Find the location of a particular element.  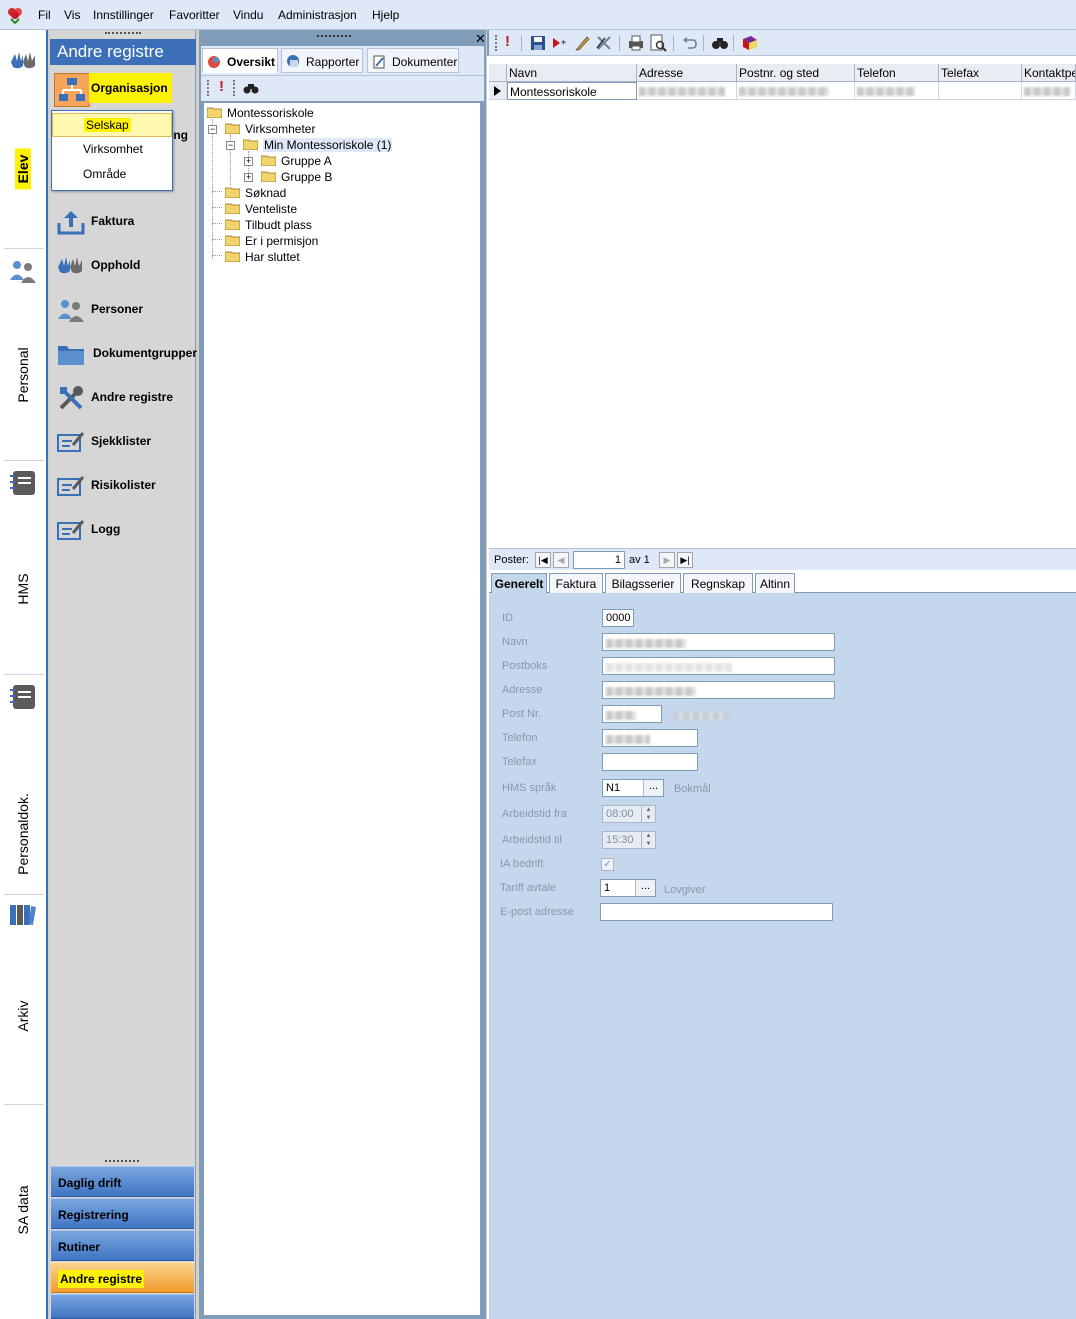

nav-item-organisasjon: Organisasjon is located at coordinates (125, 90).